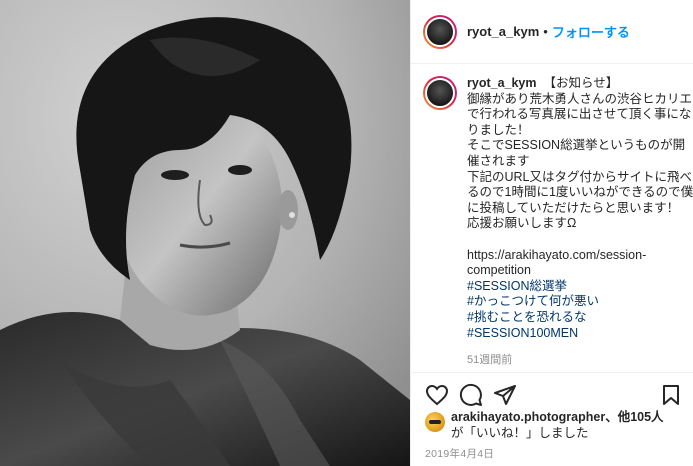 This screenshot has width=693, height=466. I want to click on author-avatar, so click(440, 31).